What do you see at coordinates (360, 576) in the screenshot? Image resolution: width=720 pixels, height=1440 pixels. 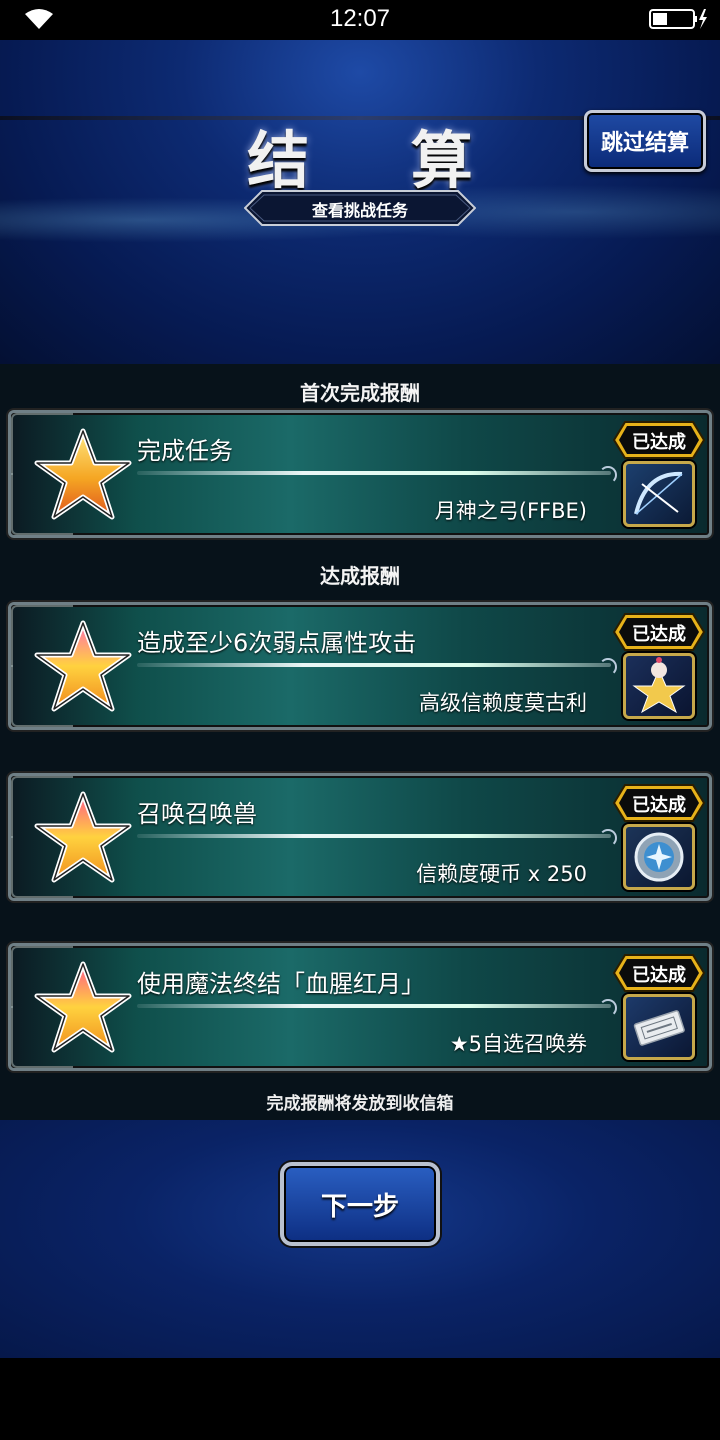 I see `achievement-heading: 达成报酬` at bounding box center [360, 576].